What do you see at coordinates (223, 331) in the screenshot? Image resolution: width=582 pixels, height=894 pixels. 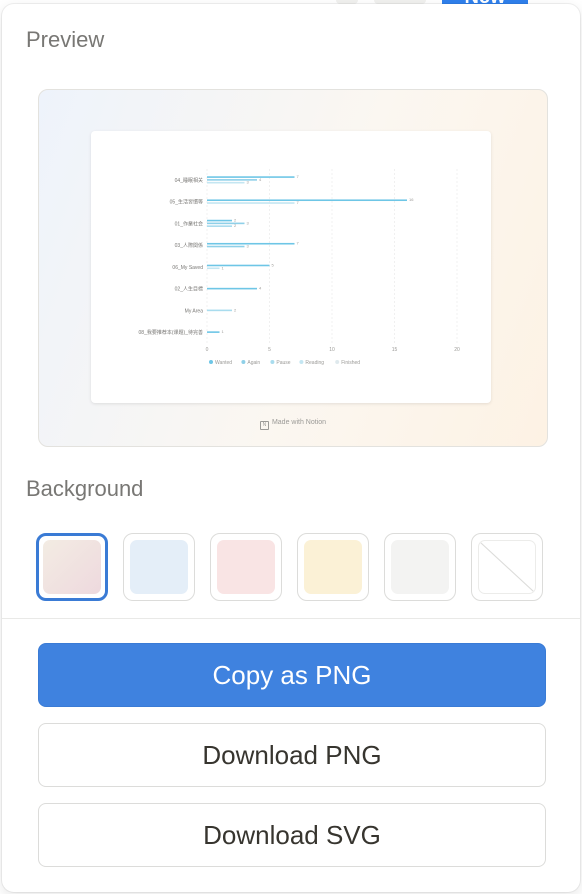 I see `data-label: 1` at bounding box center [223, 331].